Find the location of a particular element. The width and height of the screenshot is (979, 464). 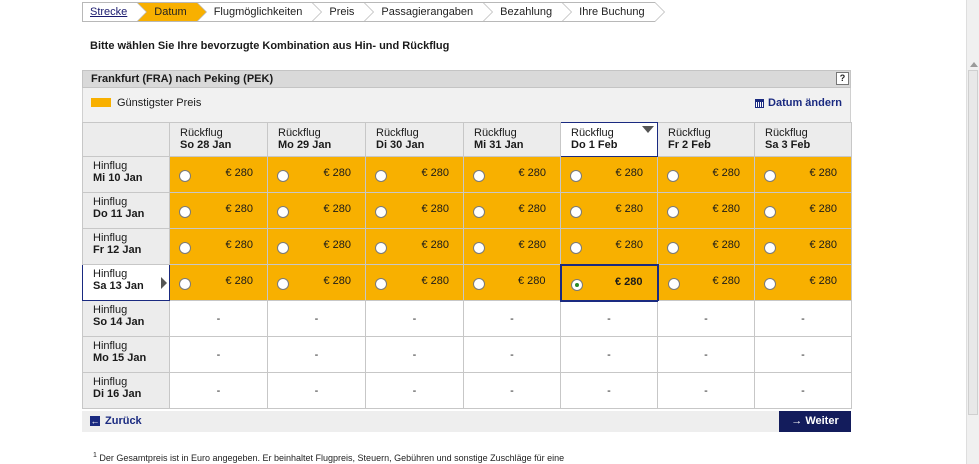

return-date-header-selected: Rückflug Do 1 Feb is located at coordinates (609, 139).